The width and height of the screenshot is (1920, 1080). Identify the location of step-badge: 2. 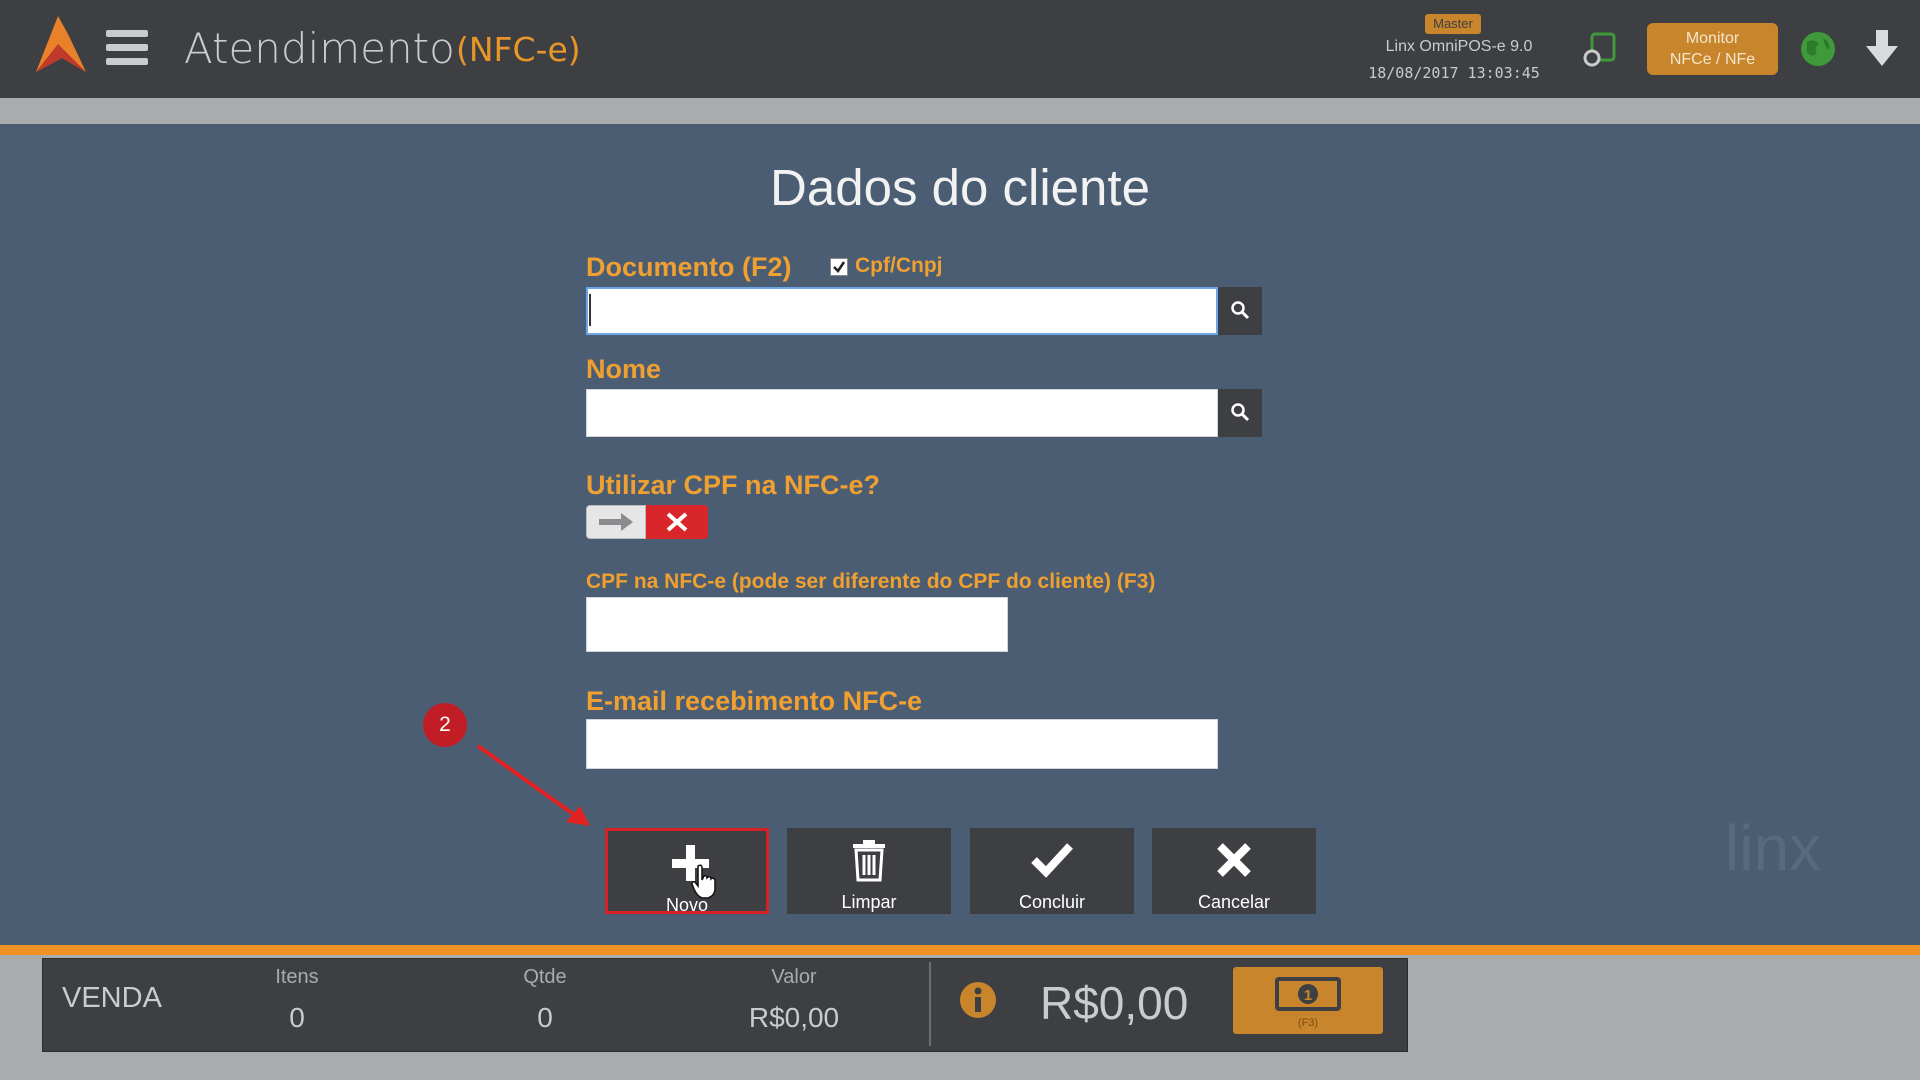
(445, 725).